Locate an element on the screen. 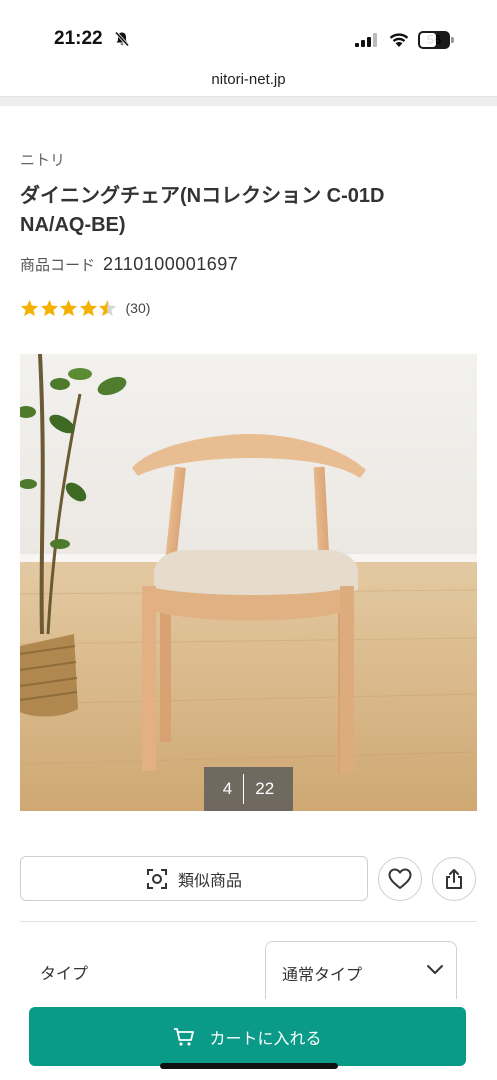 The height and width of the screenshot is (1080, 497). share-icon is located at coordinates (454, 879).